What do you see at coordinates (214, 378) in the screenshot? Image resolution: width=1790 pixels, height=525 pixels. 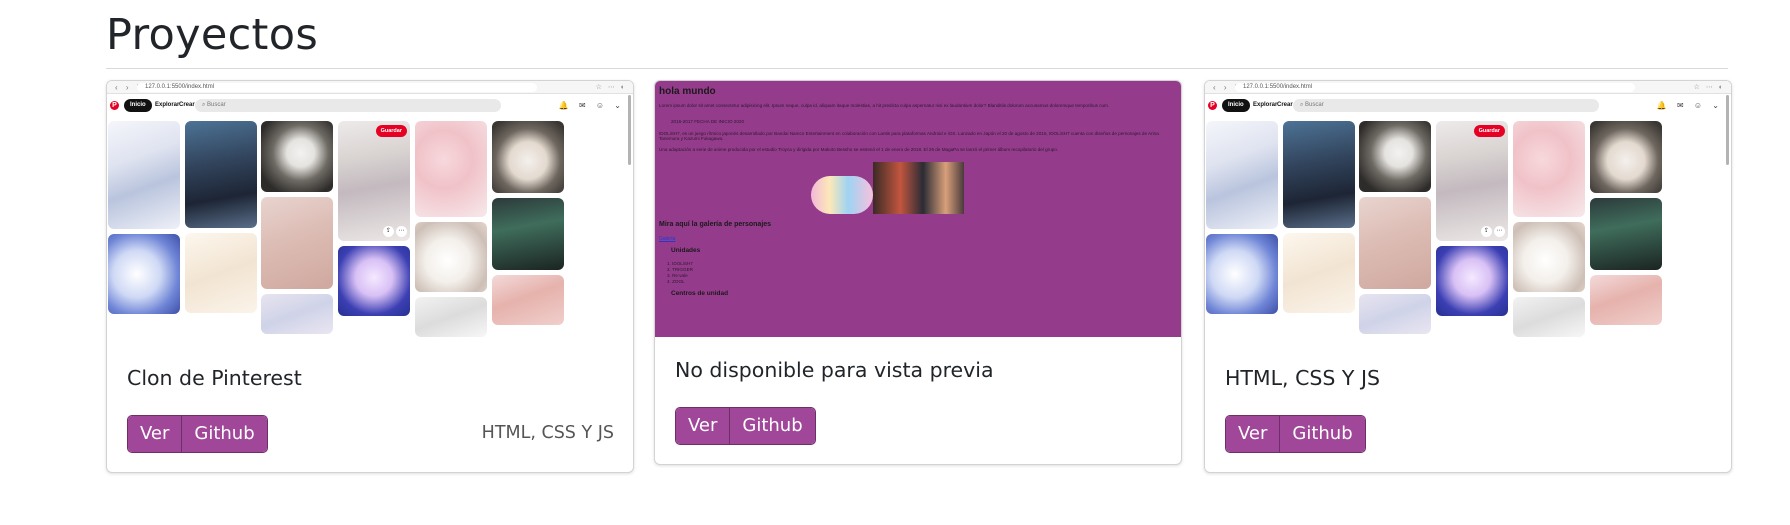 I see `card-title: Clon de Pinterest` at bounding box center [214, 378].